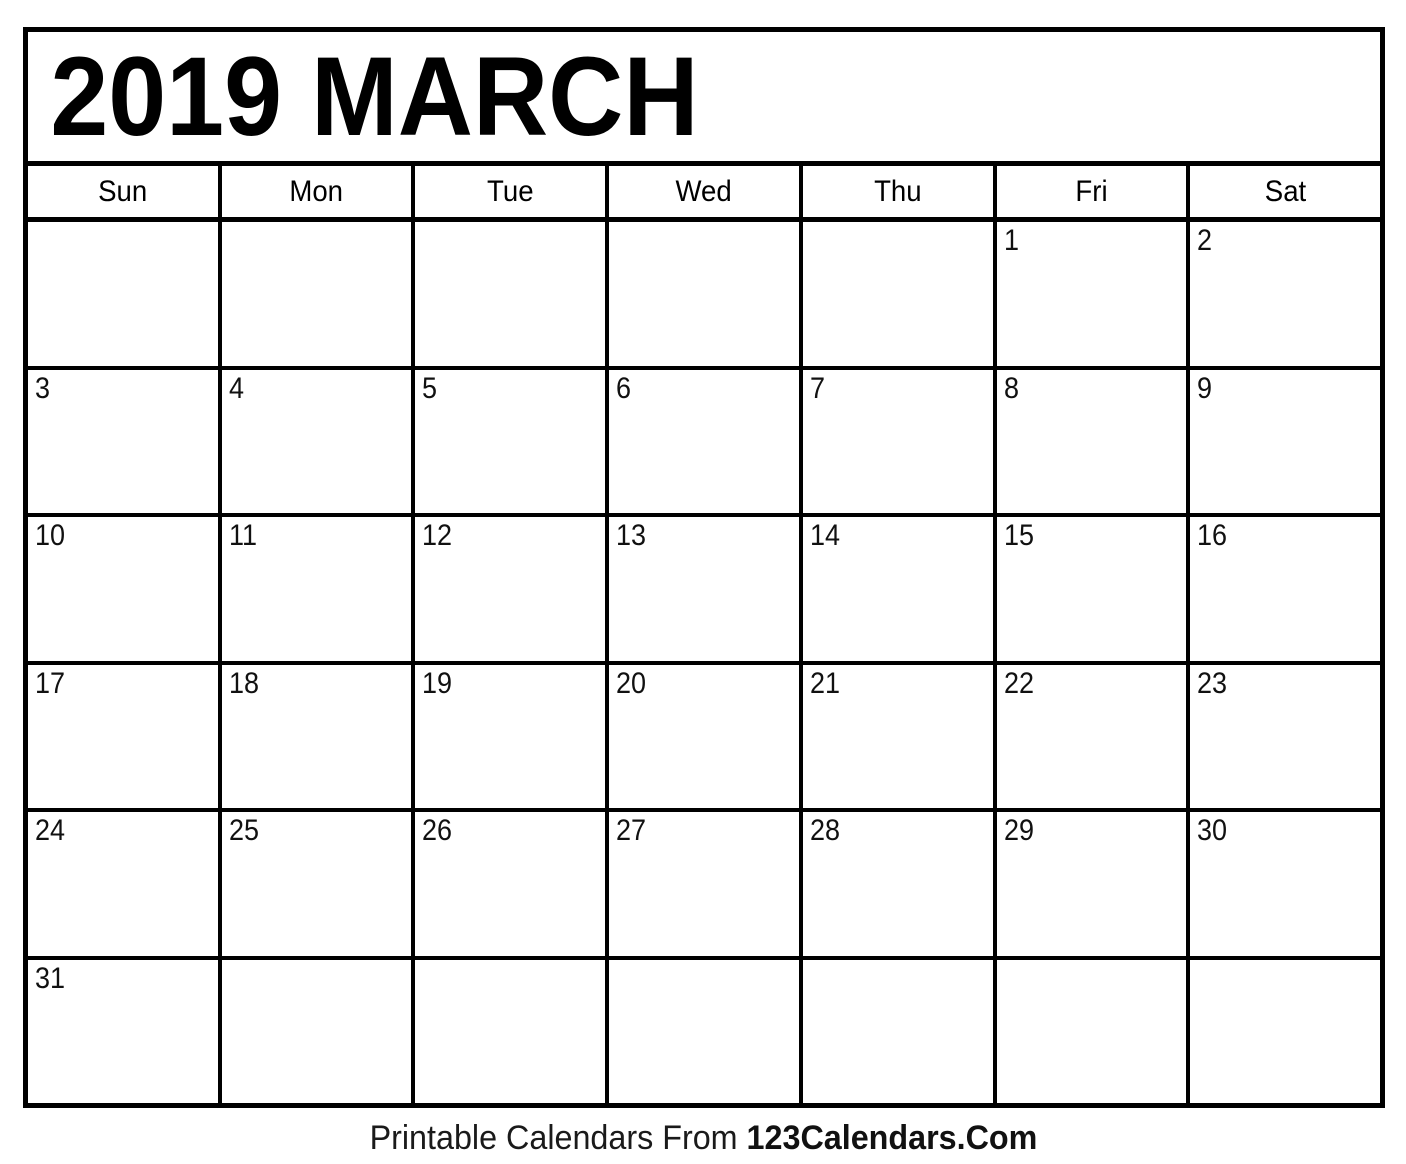 This screenshot has width=1406, height=1164. What do you see at coordinates (512, 441) in the screenshot?
I see `day-cell: 5` at bounding box center [512, 441].